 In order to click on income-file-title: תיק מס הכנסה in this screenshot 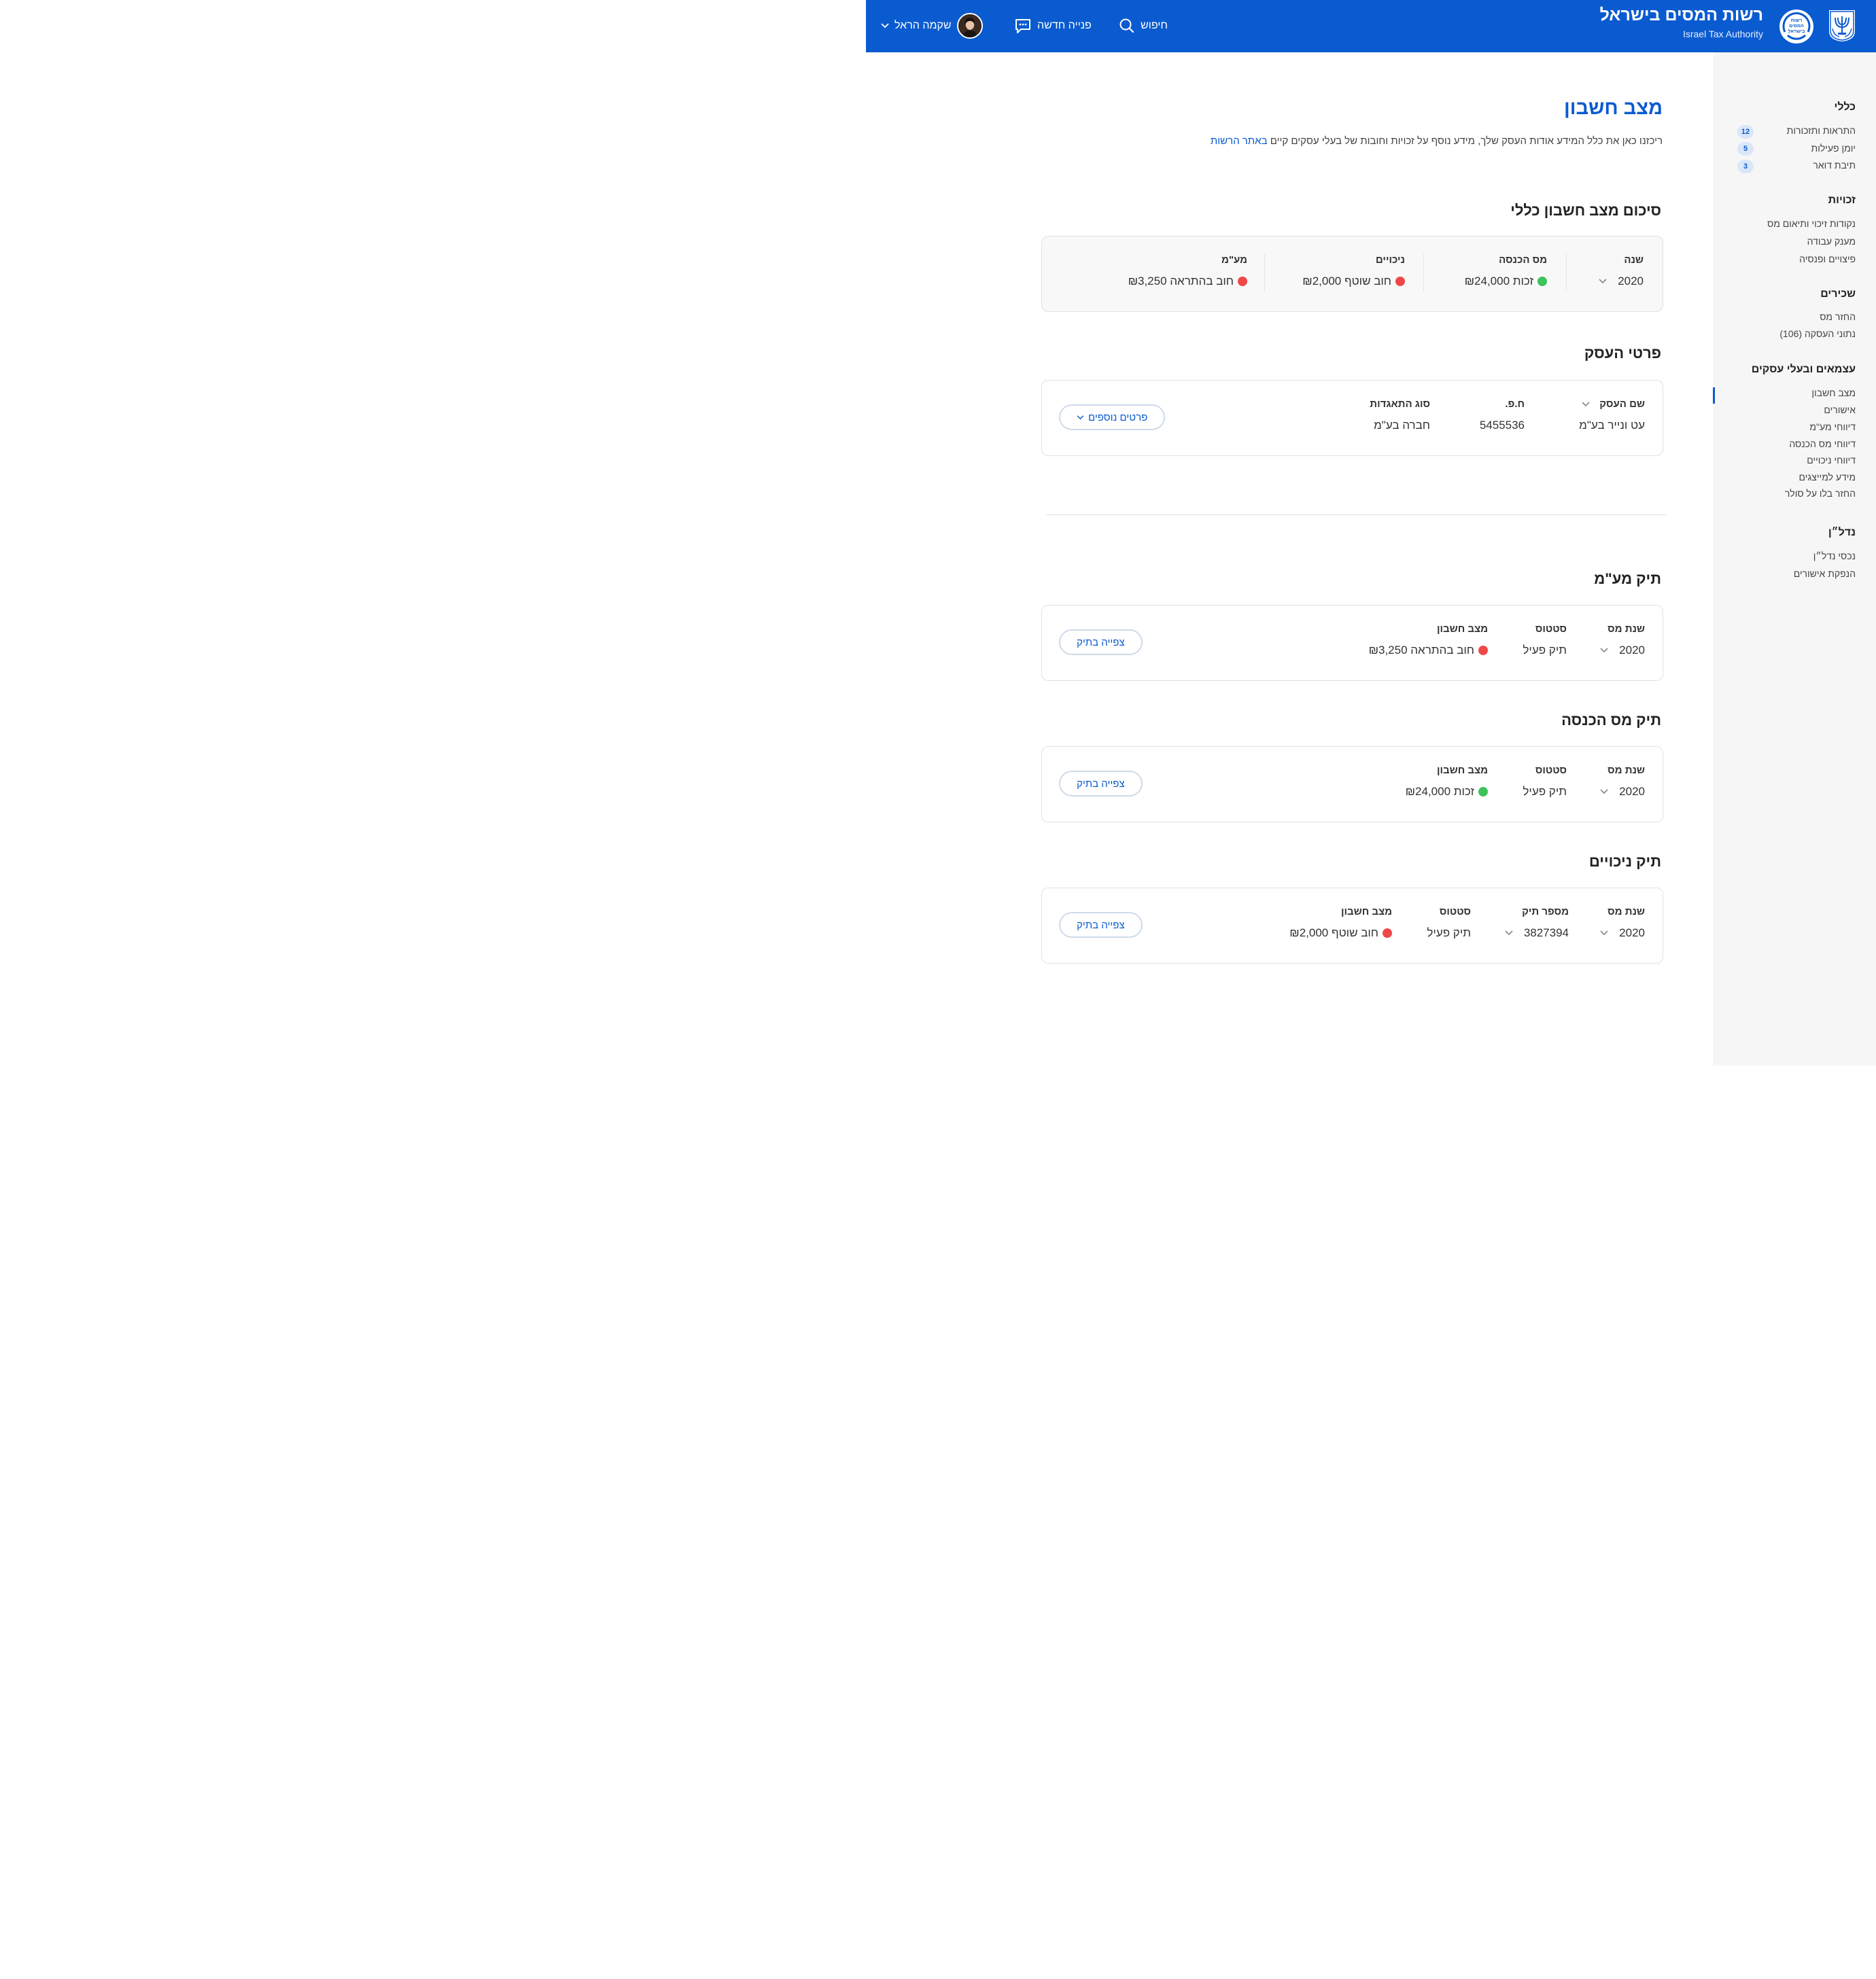, I will do `click(1611, 721)`.